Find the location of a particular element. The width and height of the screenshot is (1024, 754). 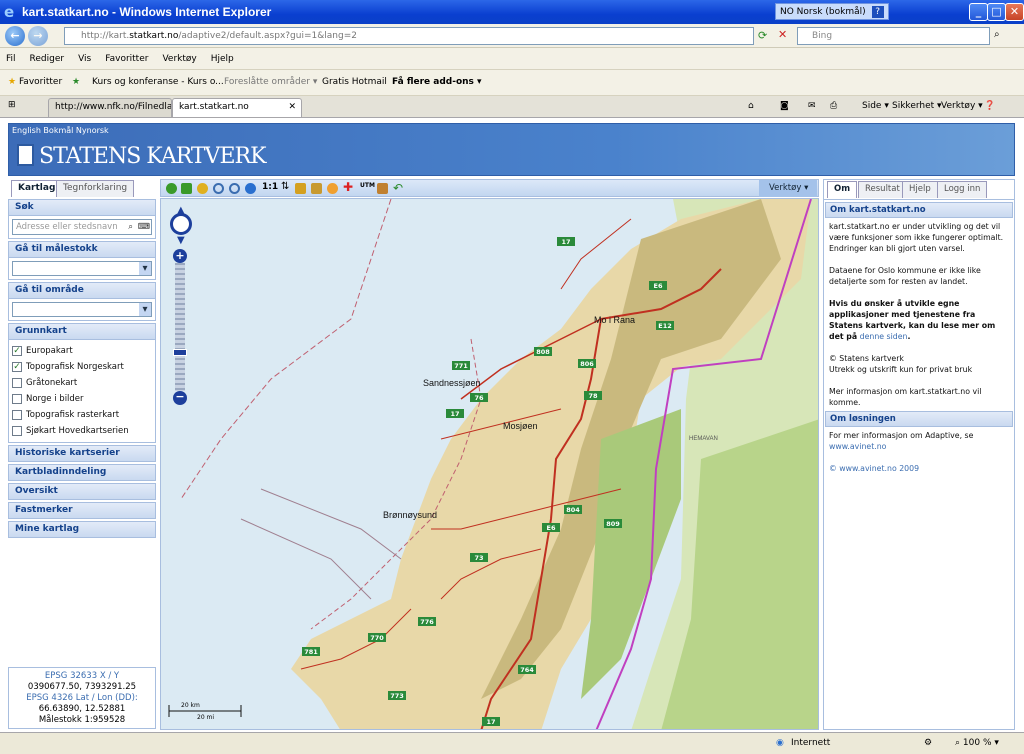

globe-icon is located at coordinates (250, 188).